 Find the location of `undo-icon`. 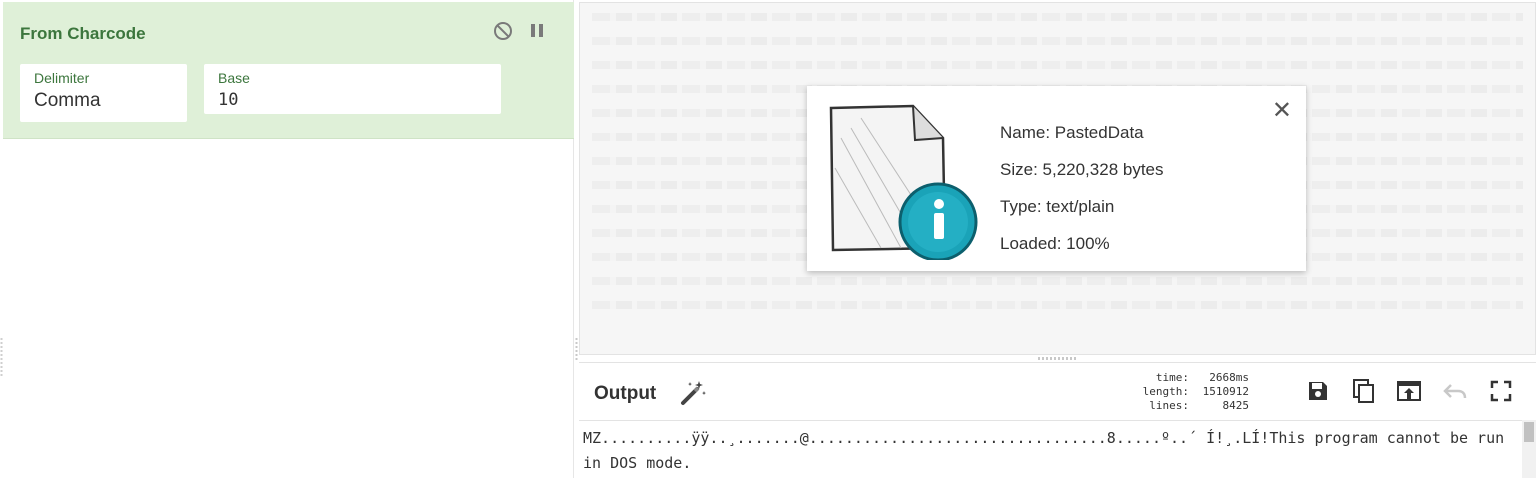

undo-icon is located at coordinates (1455, 391).